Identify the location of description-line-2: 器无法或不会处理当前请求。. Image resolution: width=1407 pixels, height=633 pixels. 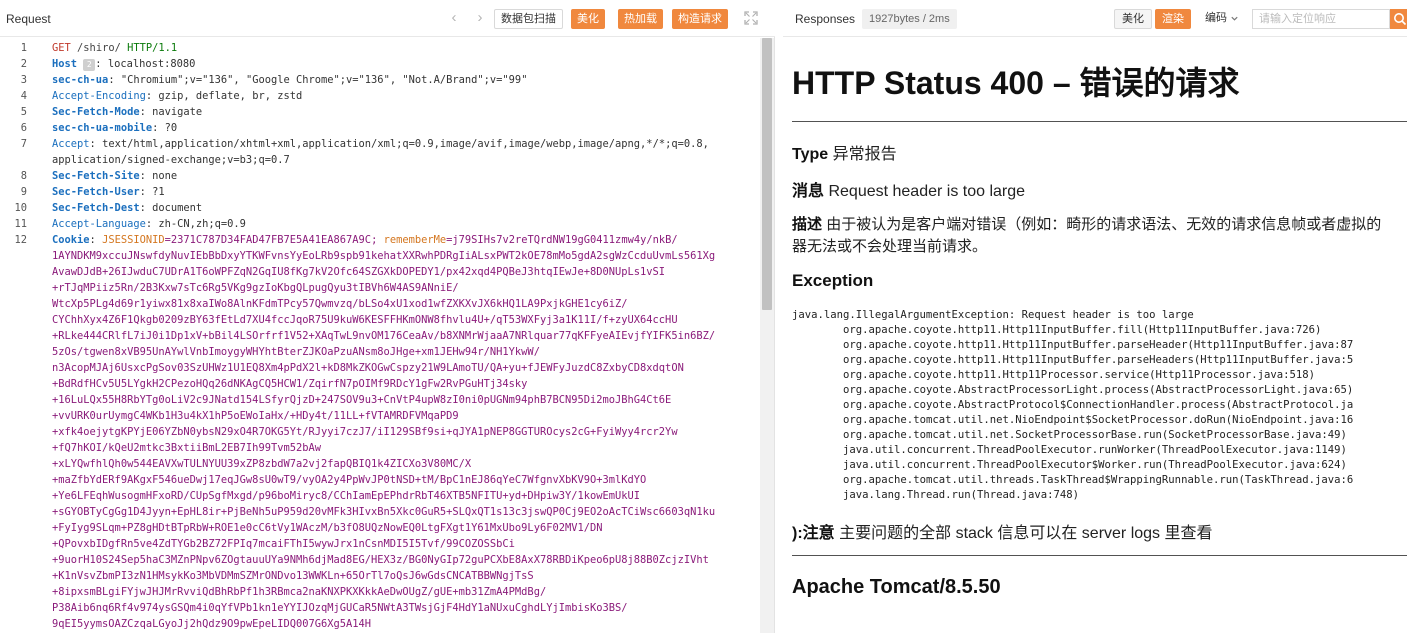
(890, 246).